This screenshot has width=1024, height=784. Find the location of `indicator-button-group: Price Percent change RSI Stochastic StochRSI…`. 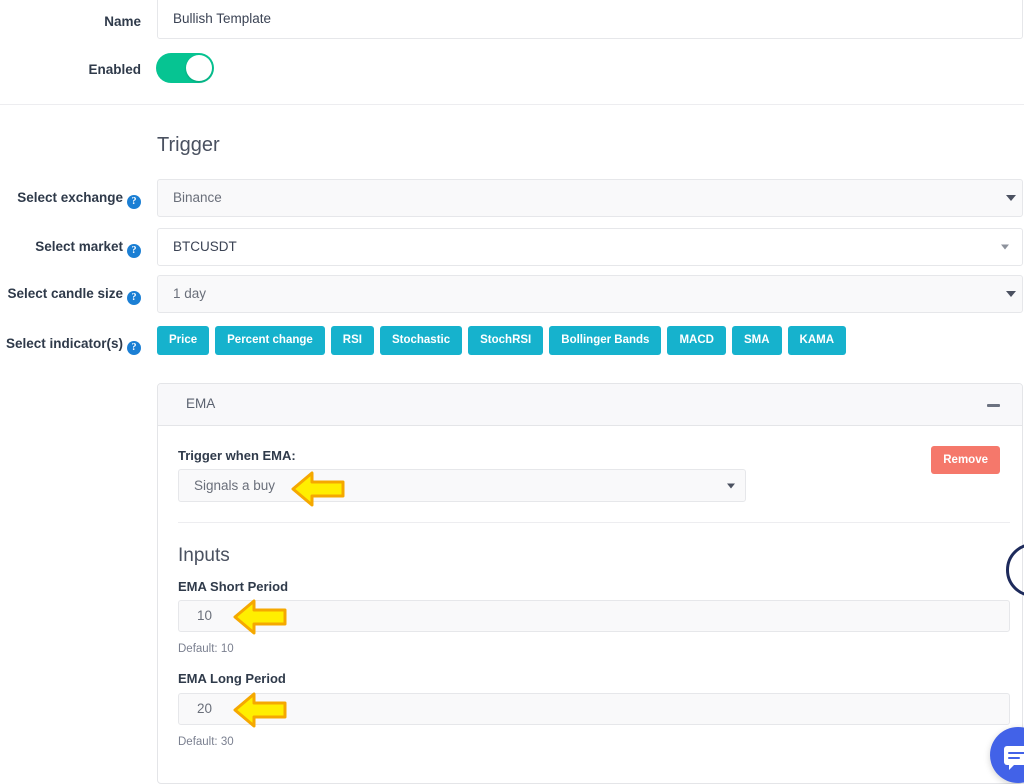

indicator-button-group: Price Percent change RSI Stochastic StochRSI… is located at coordinates (502, 340).